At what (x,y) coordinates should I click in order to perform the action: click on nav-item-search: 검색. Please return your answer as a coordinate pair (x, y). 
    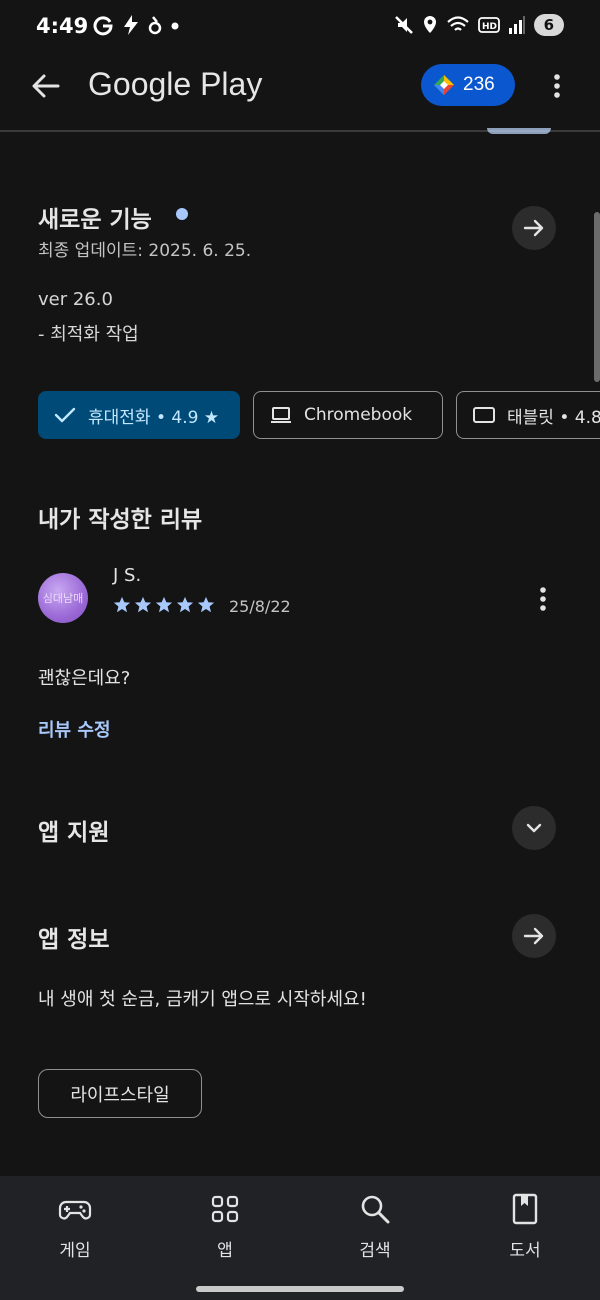
    Looking at the image, I should click on (375, 1226).